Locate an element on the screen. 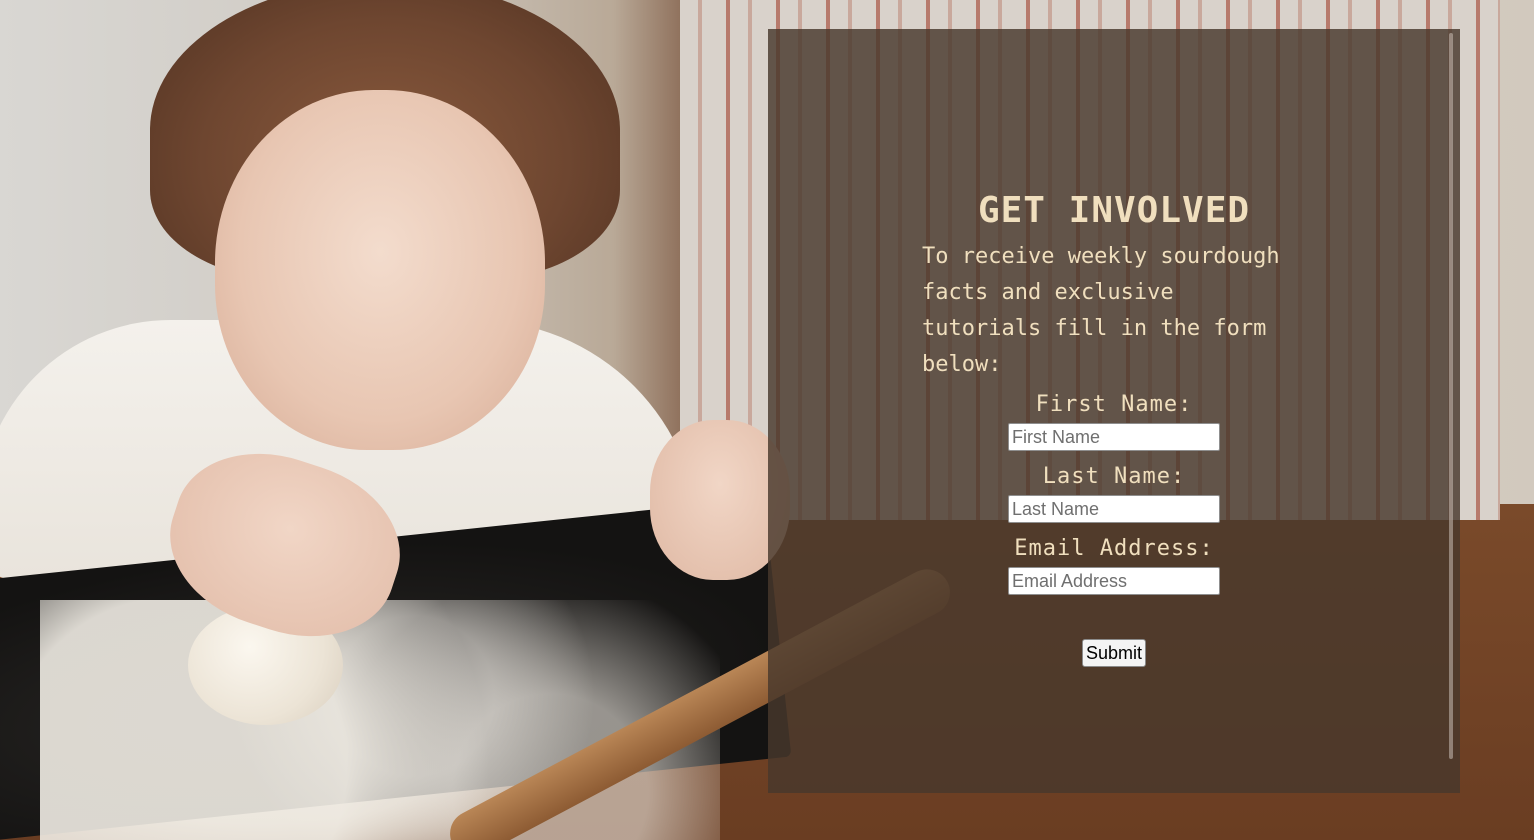 This screenshot has width=1534, height=840. last-name-input is located at coordinates (1114, 509).